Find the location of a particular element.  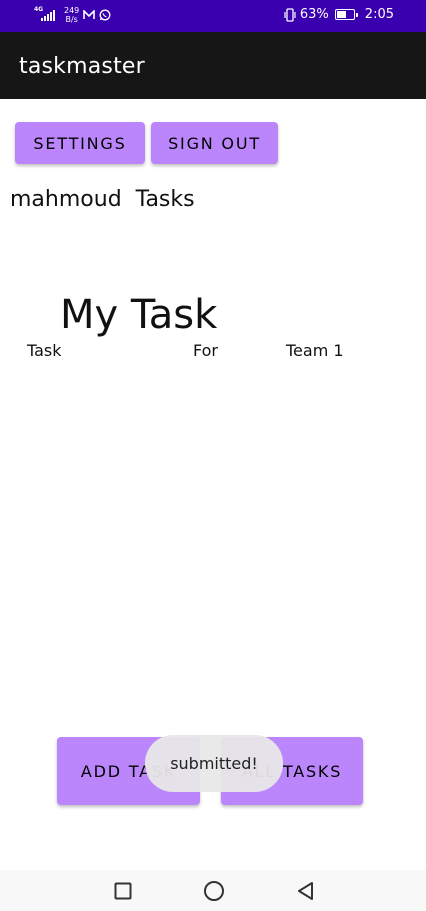

navigation-bar is located at coordinates (213, 890).